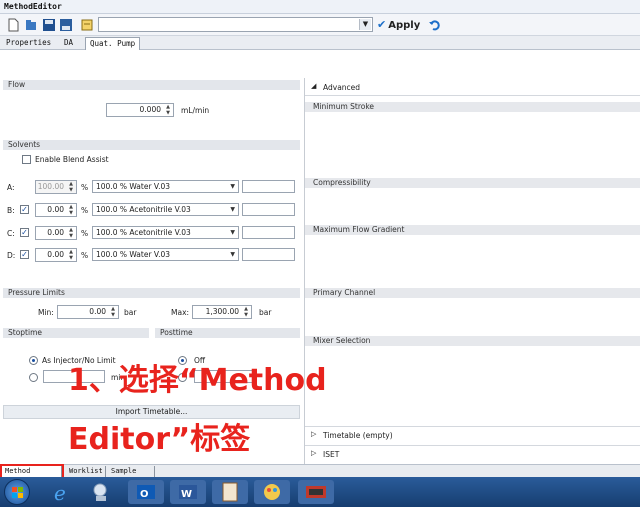 This screenshot has width=640, height=508. What do you see at coordinates (472, 107) in the screenshot?
I see `minimum-stroke-header: Minimum Stroke` at bounding box center [472, 107].